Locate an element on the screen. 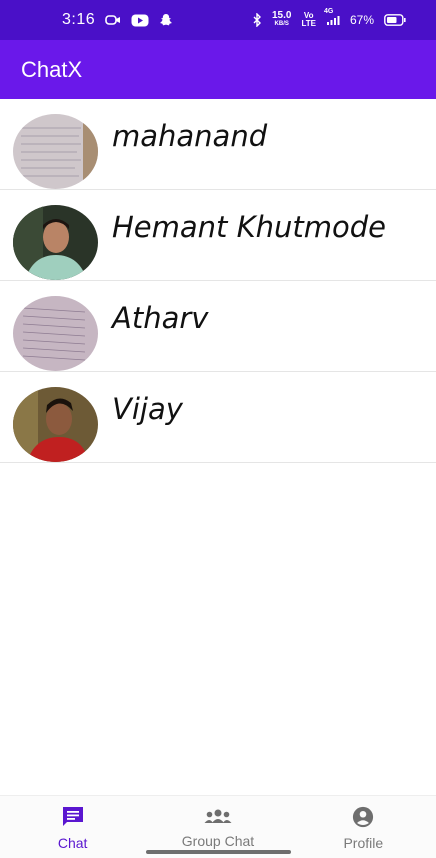 The image size is (436, 858). contact-name: Vijay is located at coordinates (147, 409).